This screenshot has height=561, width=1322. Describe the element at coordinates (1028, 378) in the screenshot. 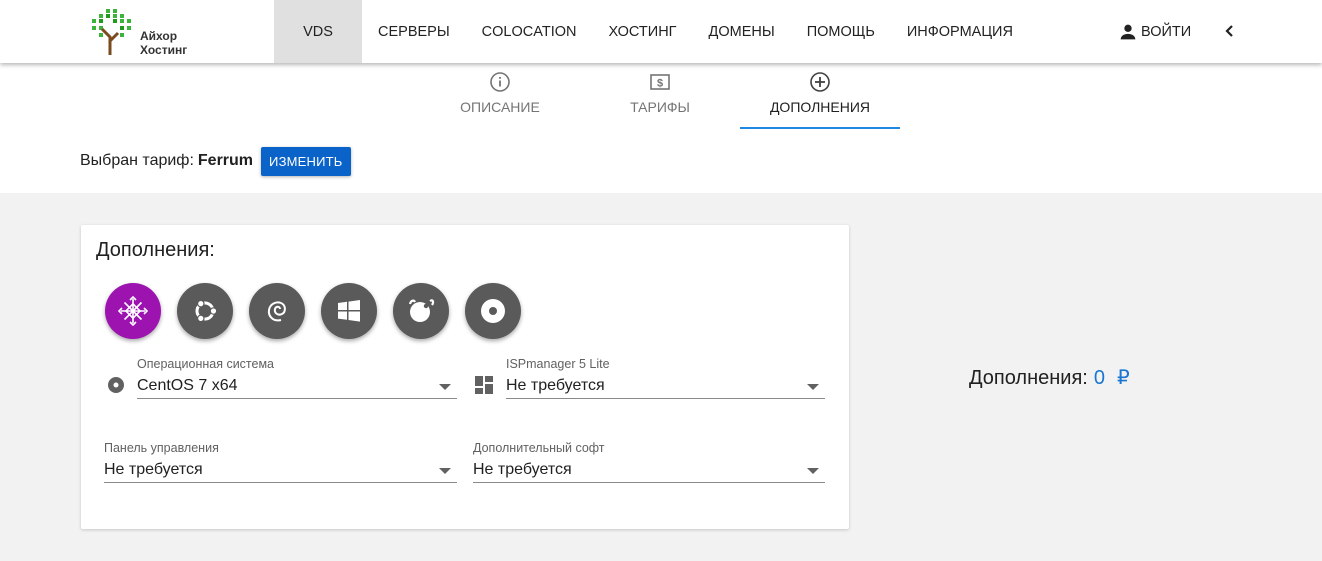

I see `summary-label: Дополнения:` at that location.